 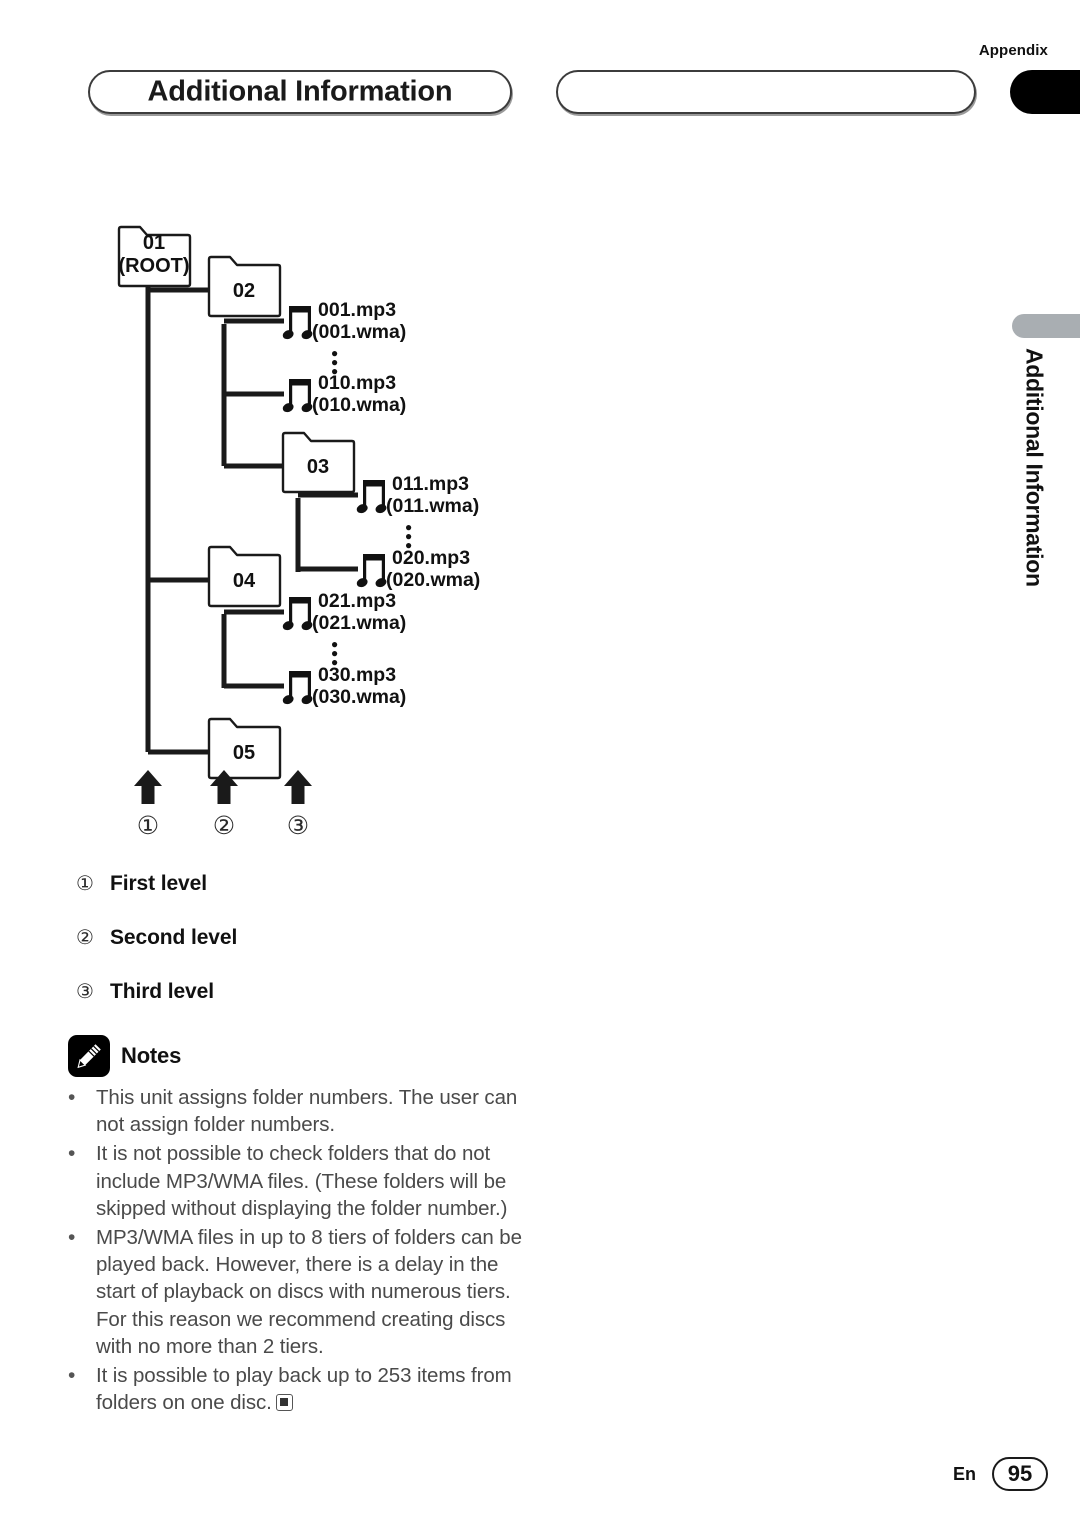 What do you see at coordinates (1020, 1474) in the screenshot?
I see `footer-page-number: 95` at bounding box center [1020, 1474].